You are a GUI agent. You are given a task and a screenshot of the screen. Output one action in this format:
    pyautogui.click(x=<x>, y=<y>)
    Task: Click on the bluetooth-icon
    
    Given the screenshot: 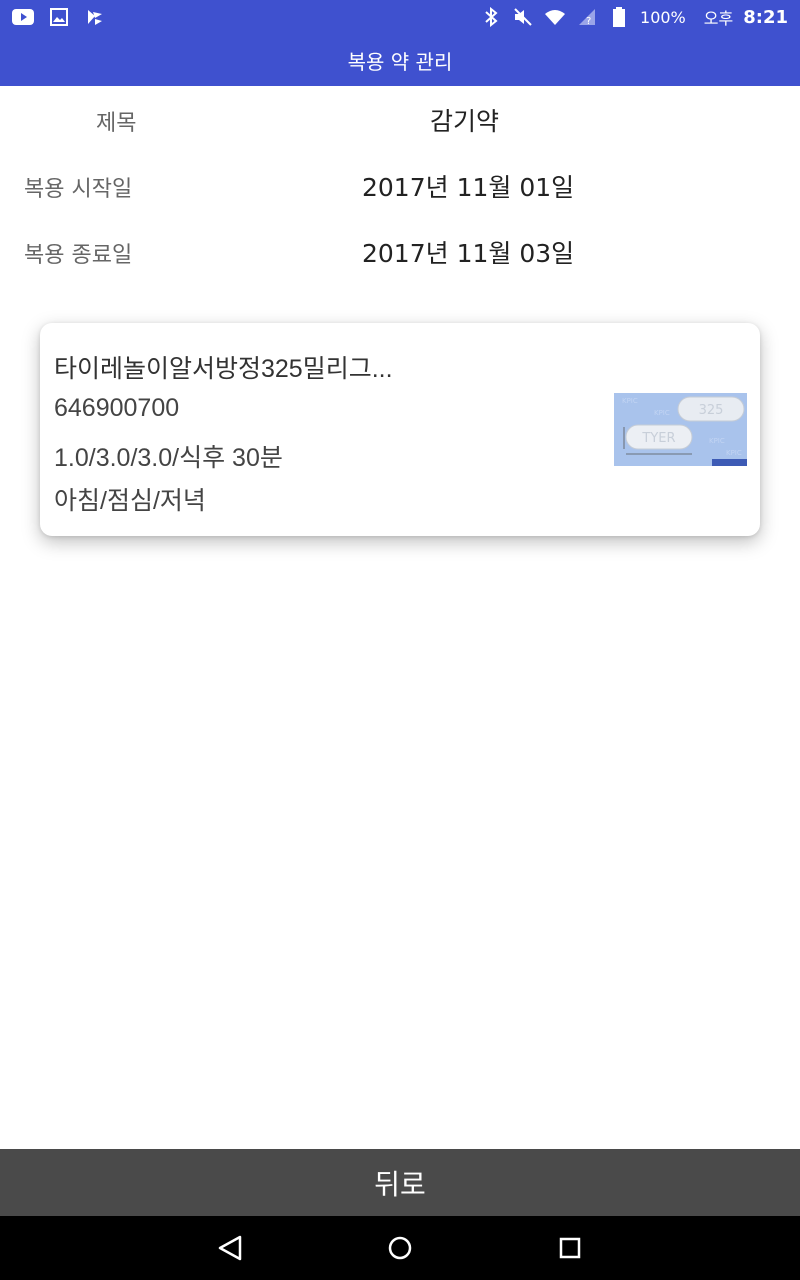 What is the action you would take?
    pyautogui.click(x=491, y=17)
    